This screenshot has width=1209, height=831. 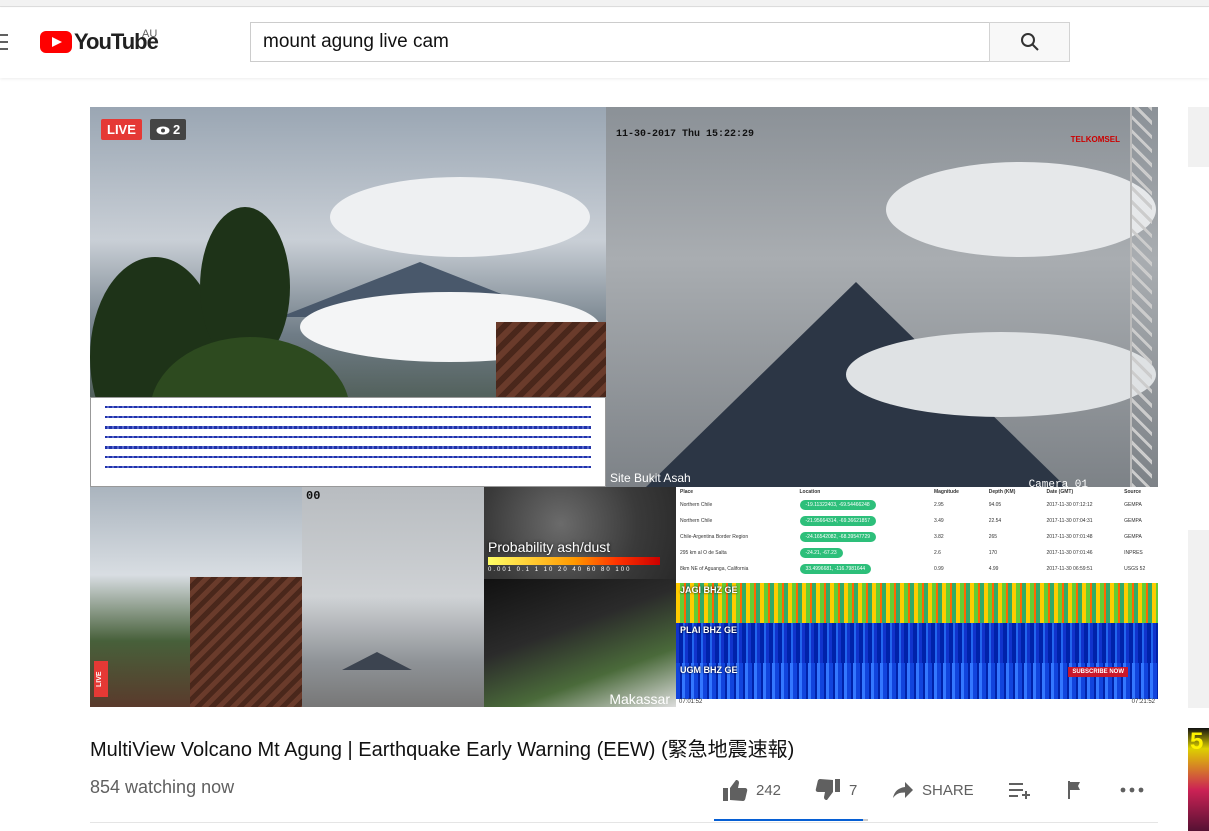 I want to click on region-code: AU, so click(x=150, y=34).